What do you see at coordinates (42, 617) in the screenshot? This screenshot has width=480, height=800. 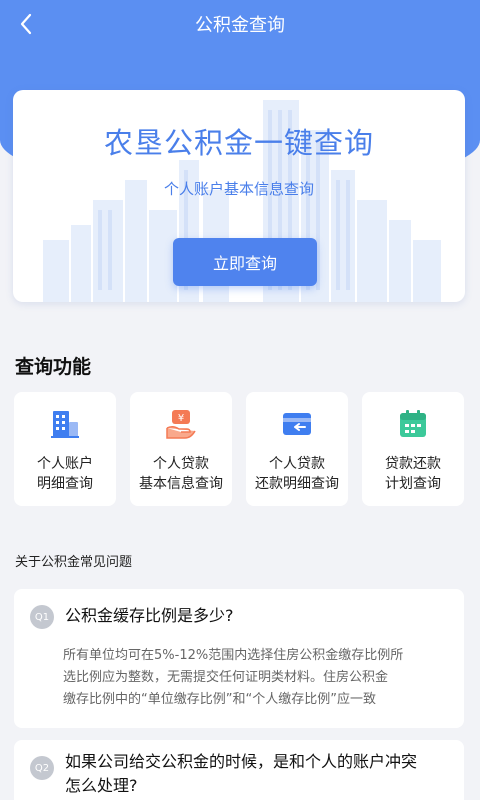 I see `question-badge: Q1` at bounding box center [42, 617].